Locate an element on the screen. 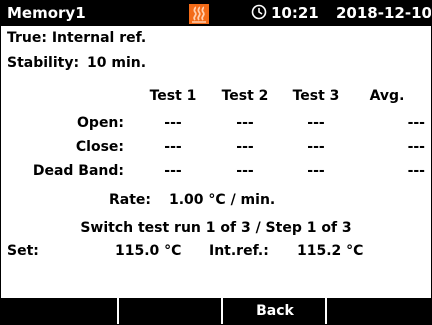 The height and width of the screenshot is (325, 432). back-softkey: Back is located at coordinates (274, 311).